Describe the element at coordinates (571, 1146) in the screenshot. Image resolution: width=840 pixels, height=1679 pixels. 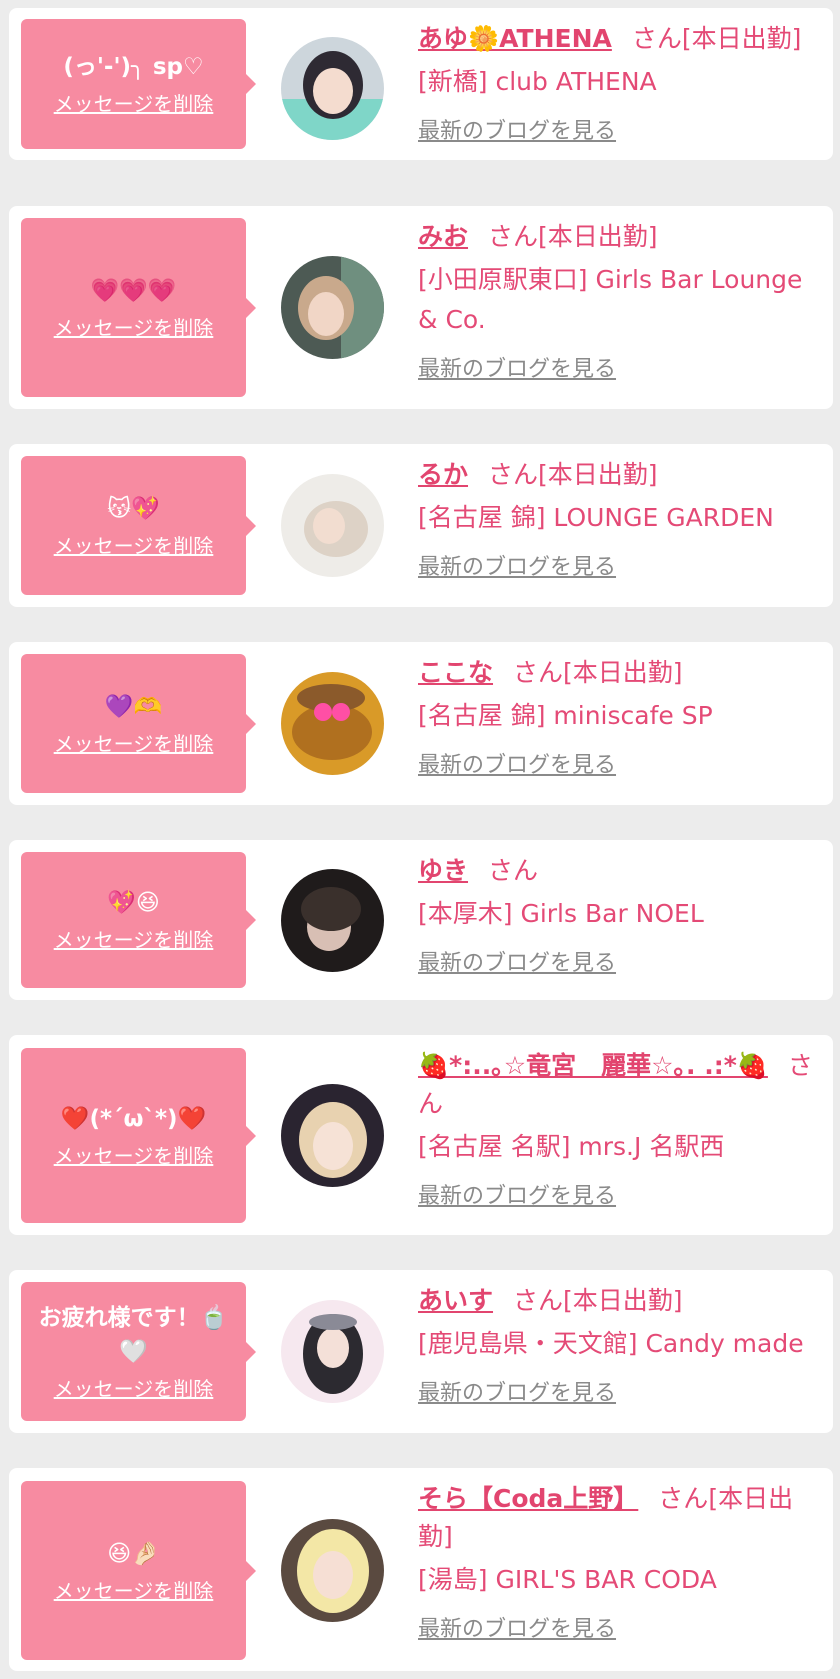
I see `store-name: [名古屋 名駅] mrs.J 名駅西` at that location.